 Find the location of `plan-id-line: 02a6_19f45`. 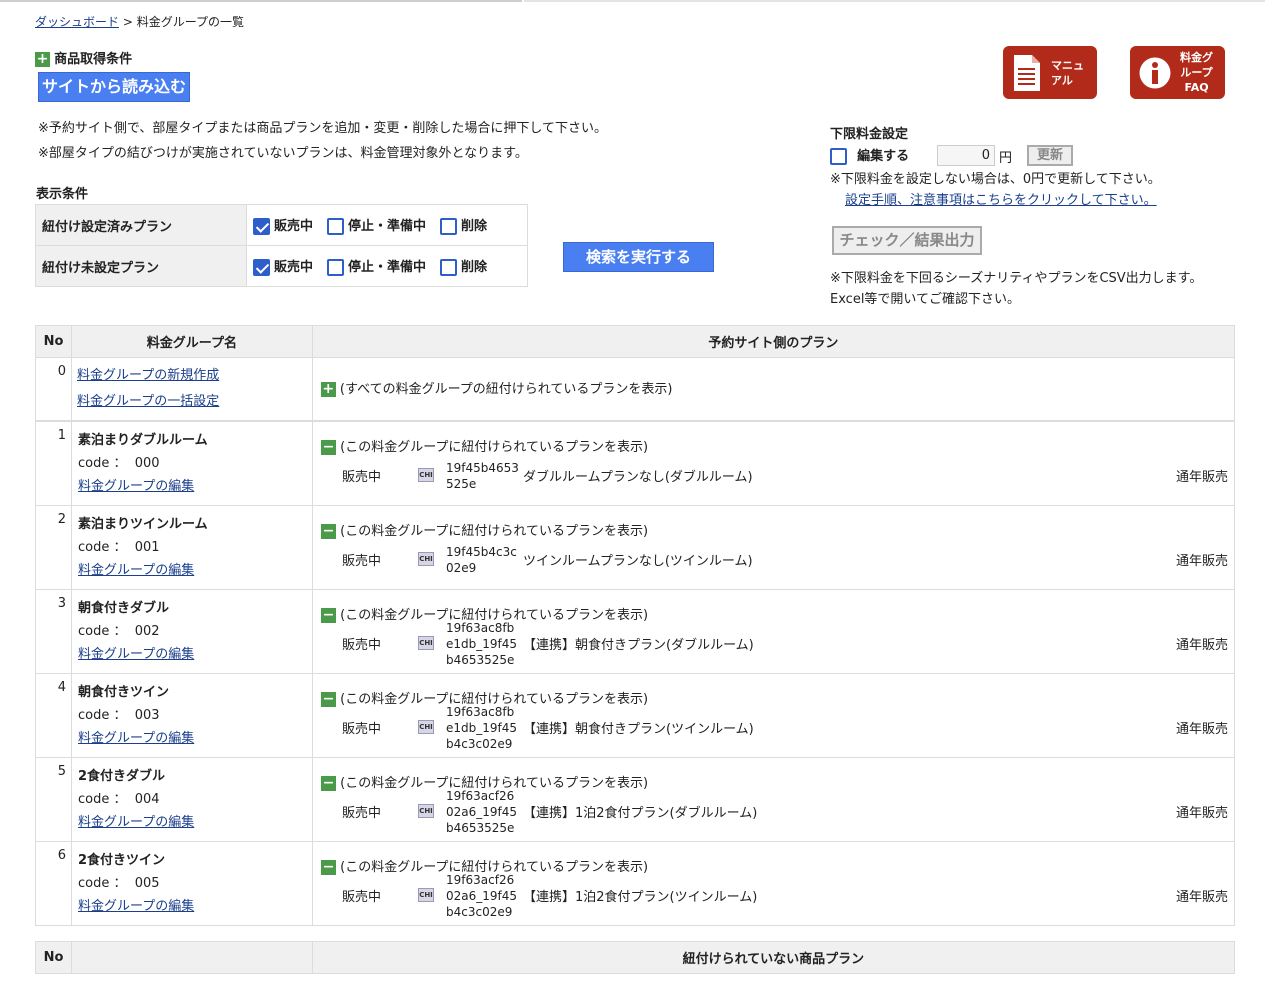

plan-id-line: 02a6_19f45 is located at coordinates (482, 812).